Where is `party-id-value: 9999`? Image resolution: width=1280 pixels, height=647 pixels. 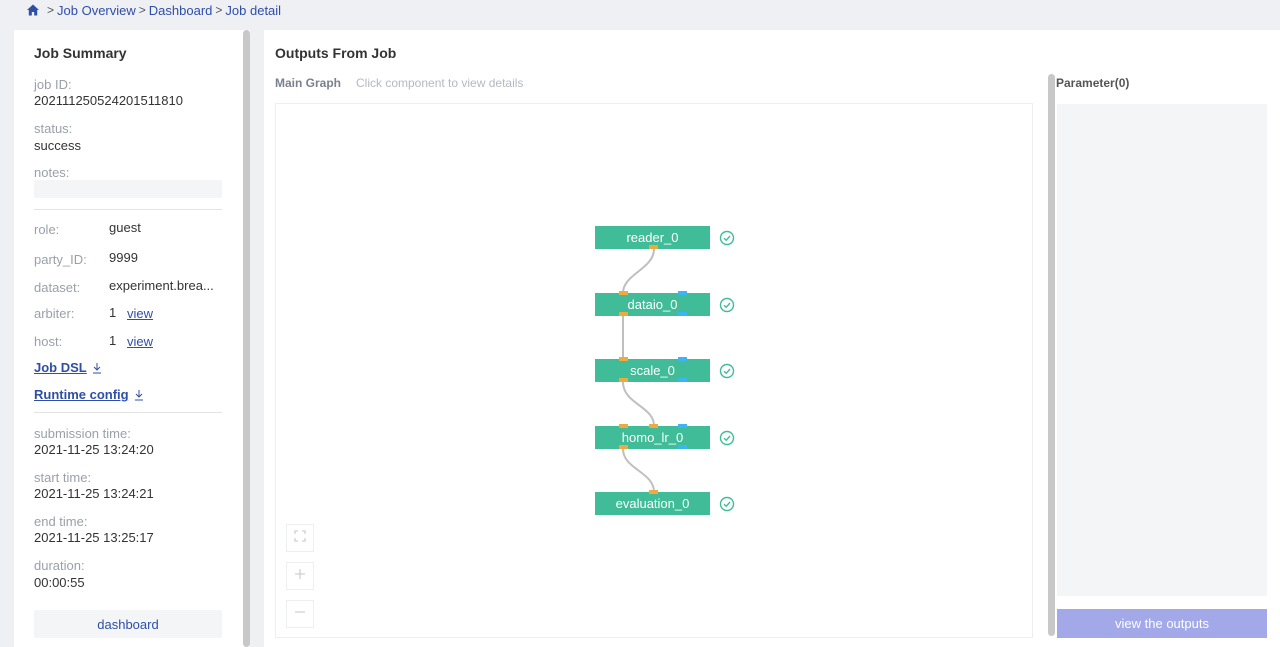 party-id-value: 9999 is located at coordinates (123, 257).